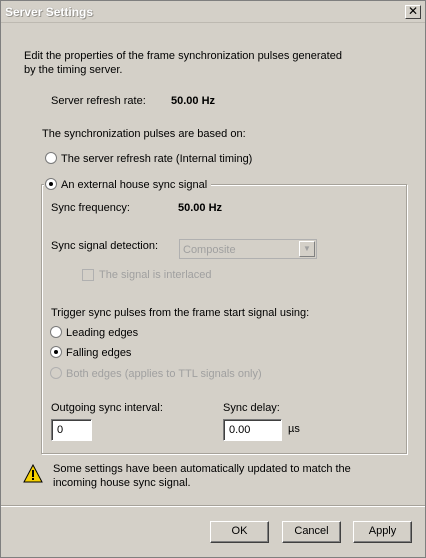 The image size is (426, 558). What do you see at coordinates (49, 12) in the screenshot?
I see `window-title: Server Settings` at bounding box center [49, 12].